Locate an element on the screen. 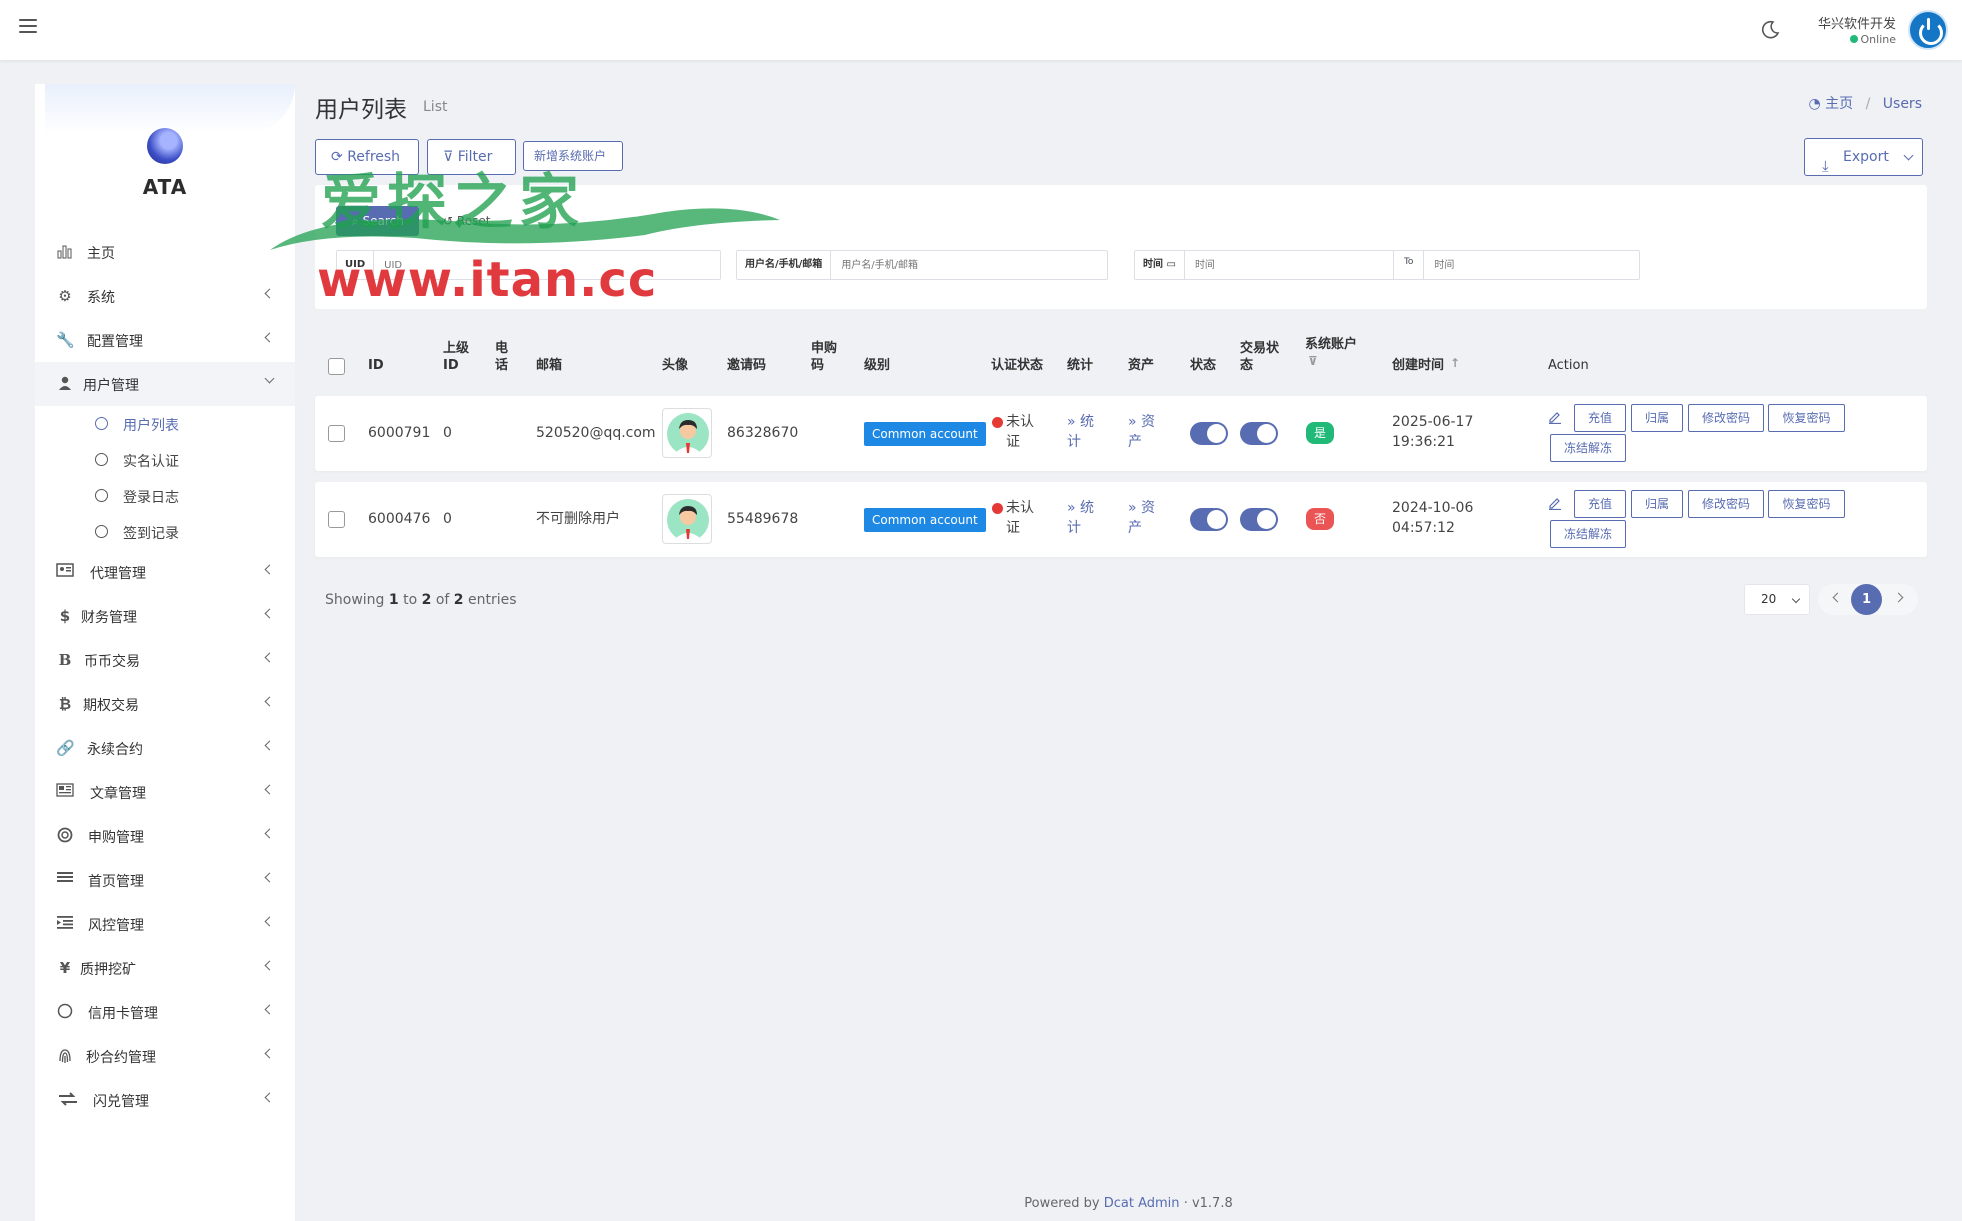  filter-button: ⊽ Filter is located at coordinates (471, 157).